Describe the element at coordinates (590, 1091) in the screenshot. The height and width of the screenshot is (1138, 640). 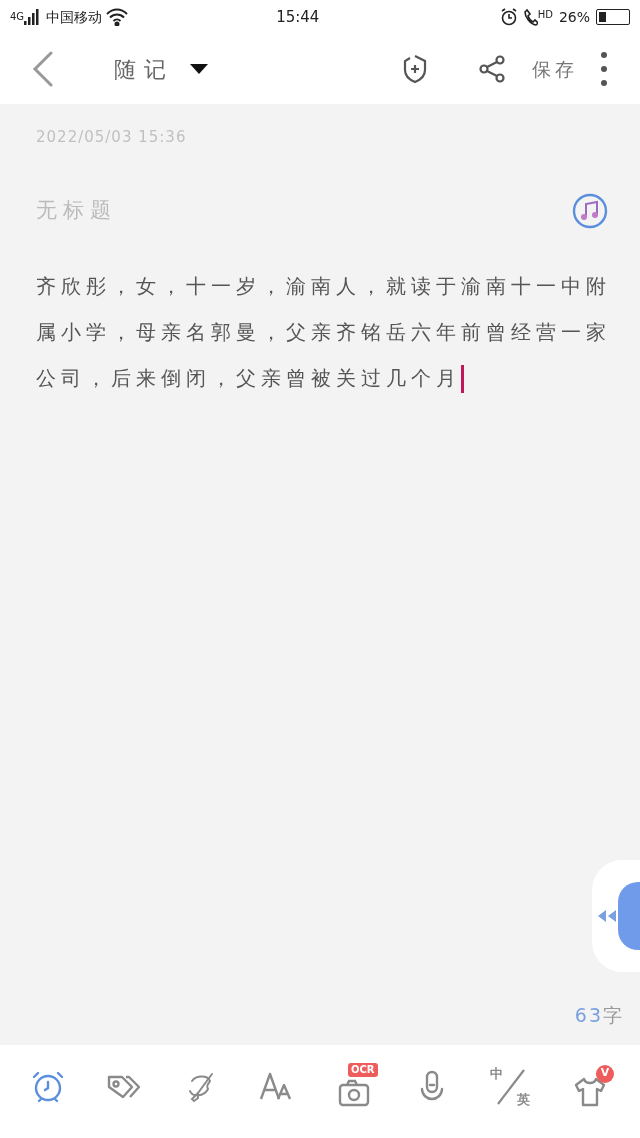
I see `shirt-icon` at that location.